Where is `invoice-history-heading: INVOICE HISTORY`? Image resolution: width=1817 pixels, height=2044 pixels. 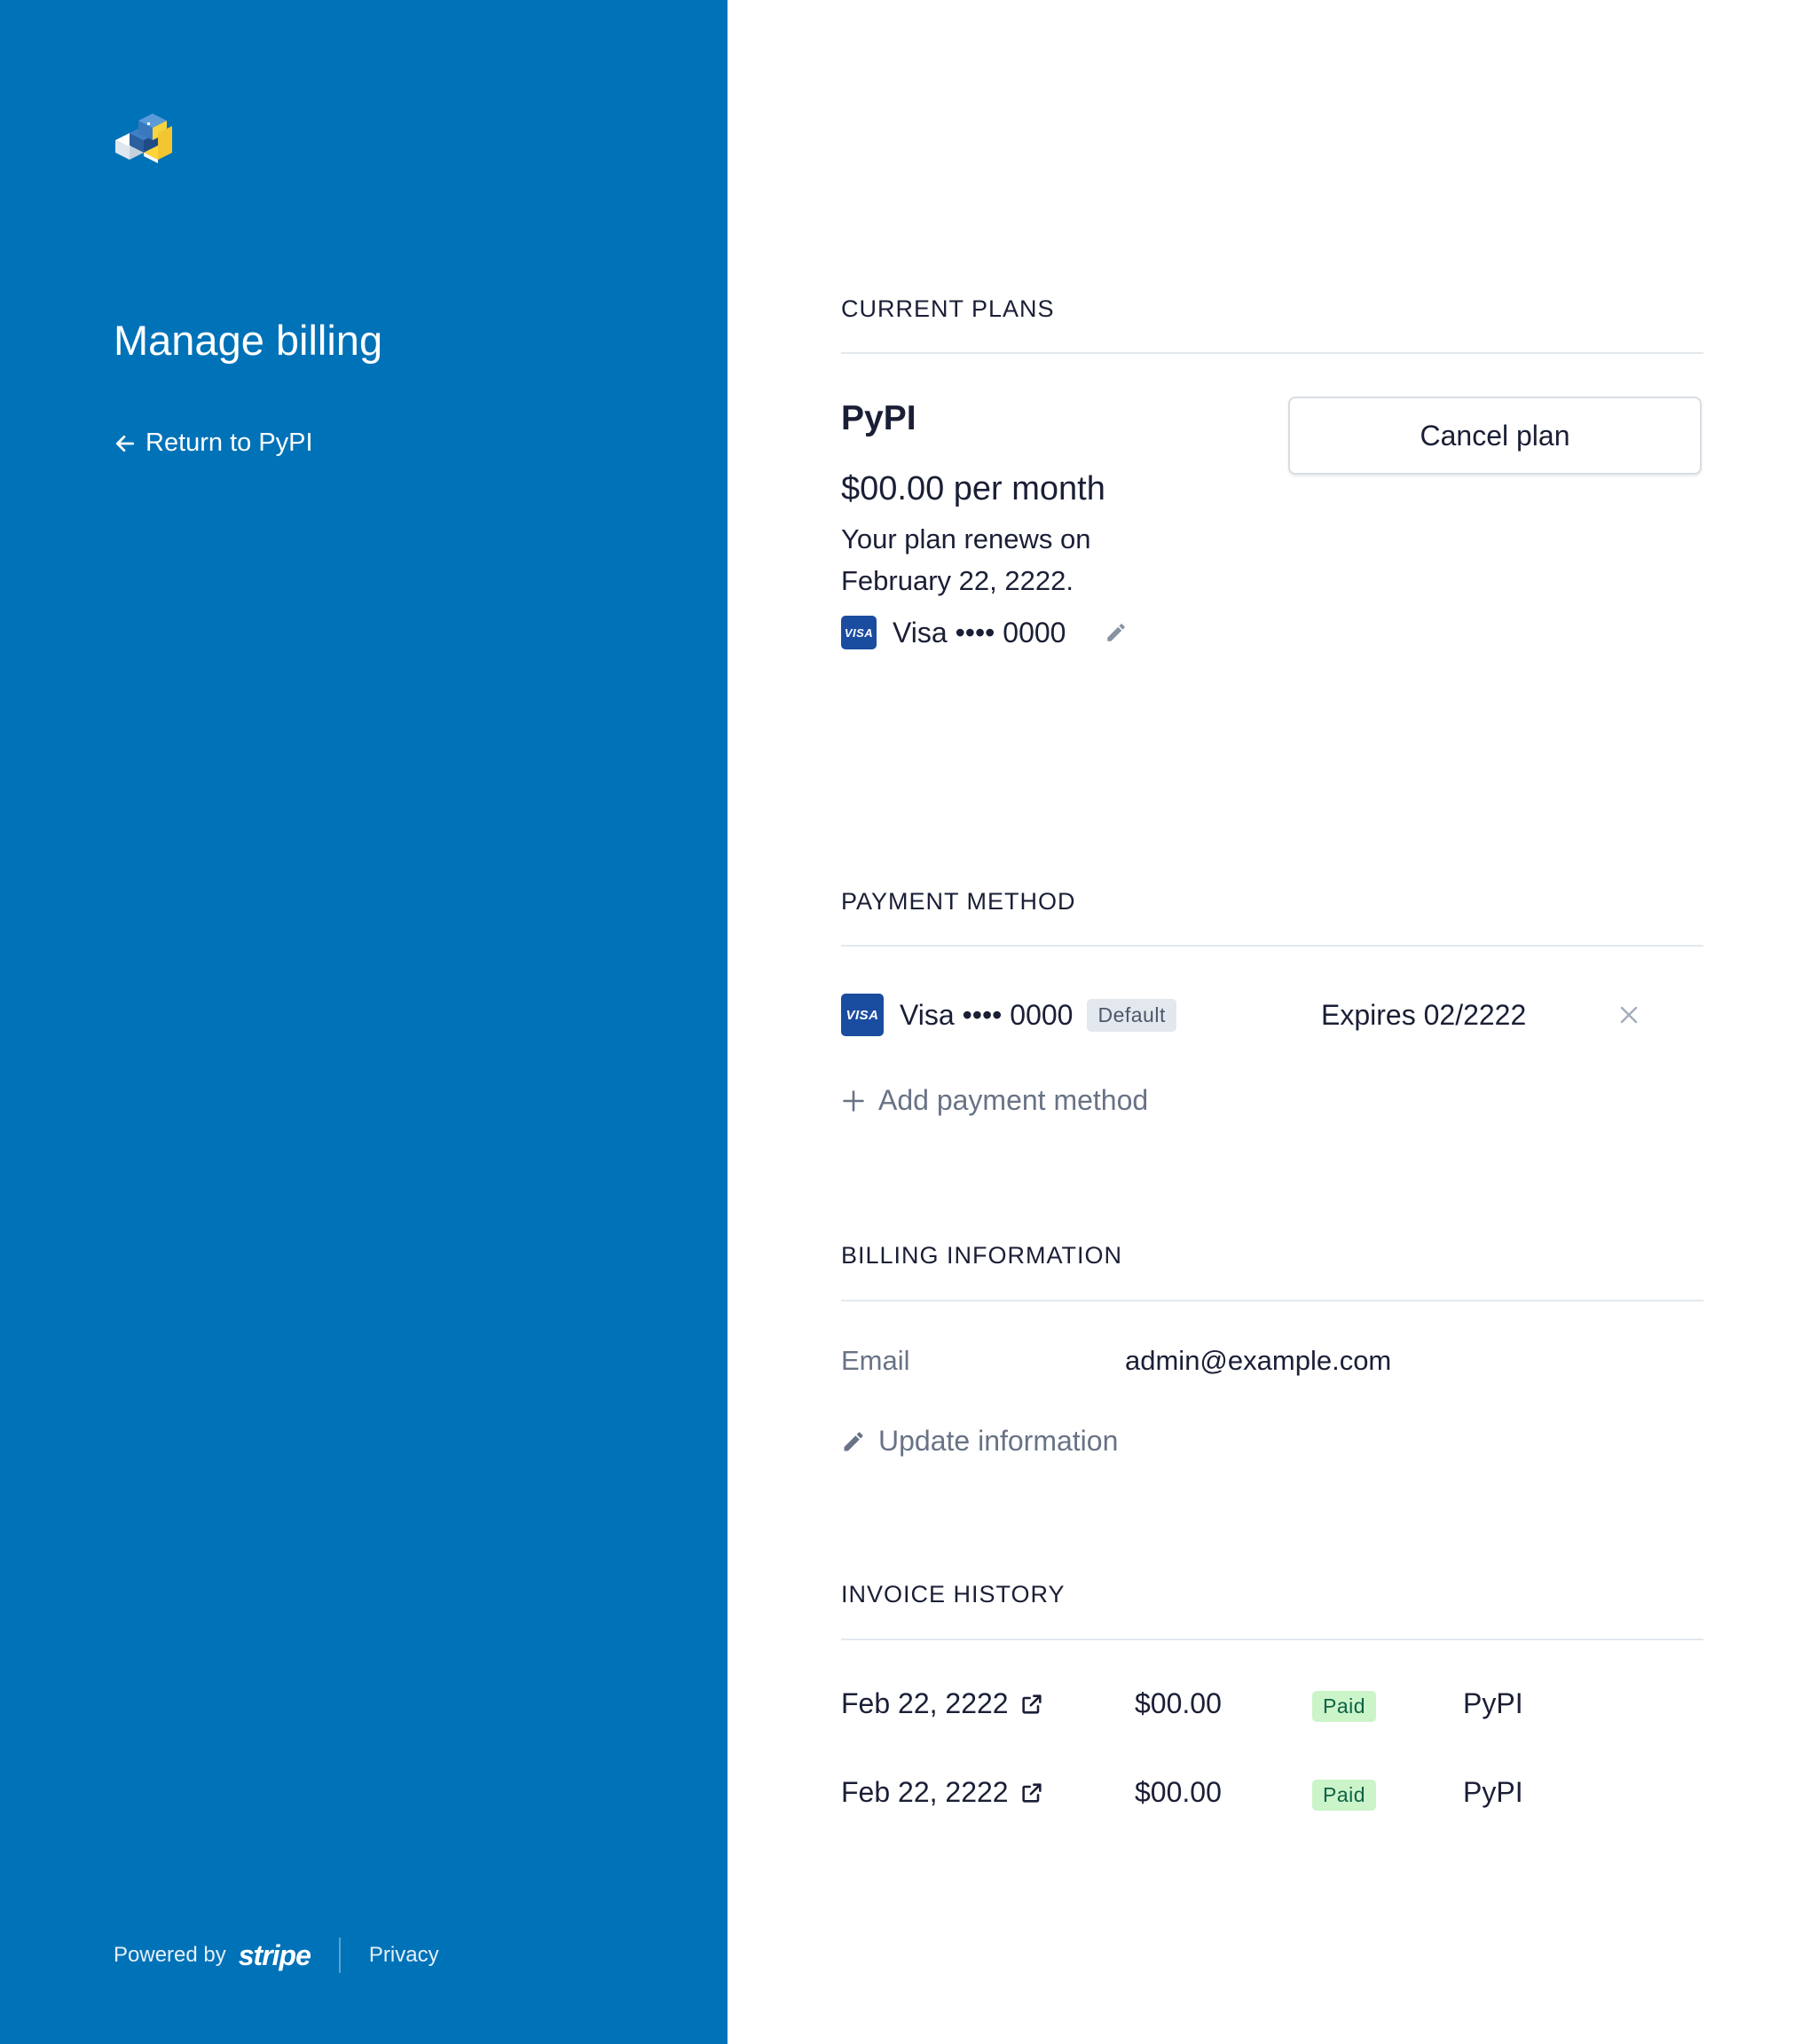 invoice-history-heading: INVOICE HISTORY is located at coordinates (953, 1594).